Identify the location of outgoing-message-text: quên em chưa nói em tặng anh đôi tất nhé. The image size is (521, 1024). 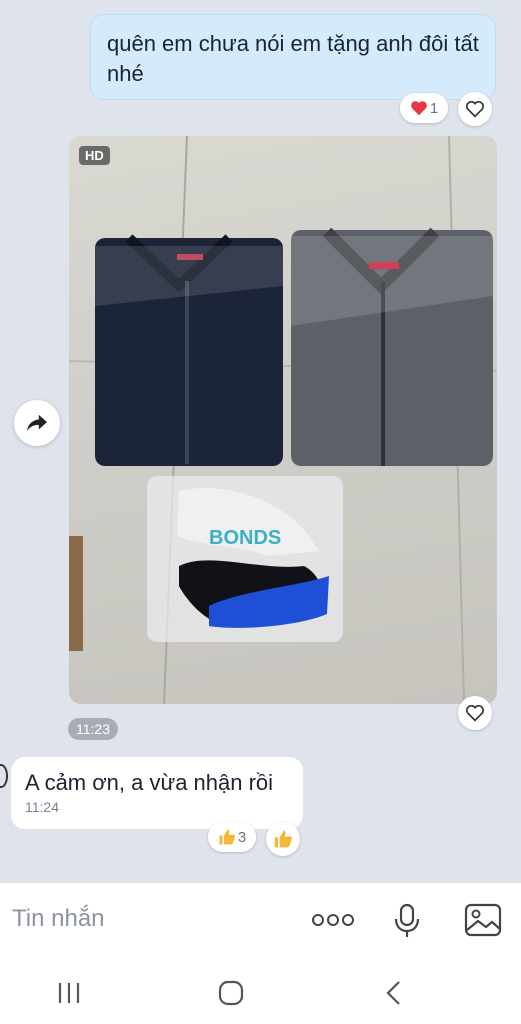
(293, 58).